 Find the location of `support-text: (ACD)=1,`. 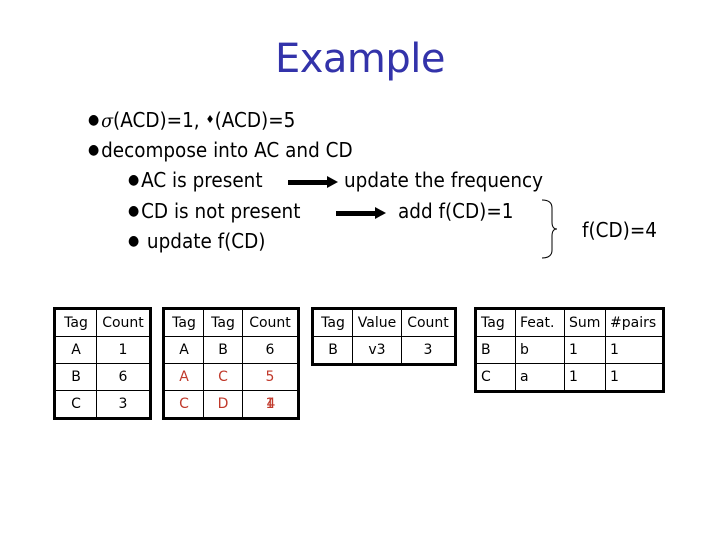

support-text: (ACD)=1, is located at coordinates (159, 120).